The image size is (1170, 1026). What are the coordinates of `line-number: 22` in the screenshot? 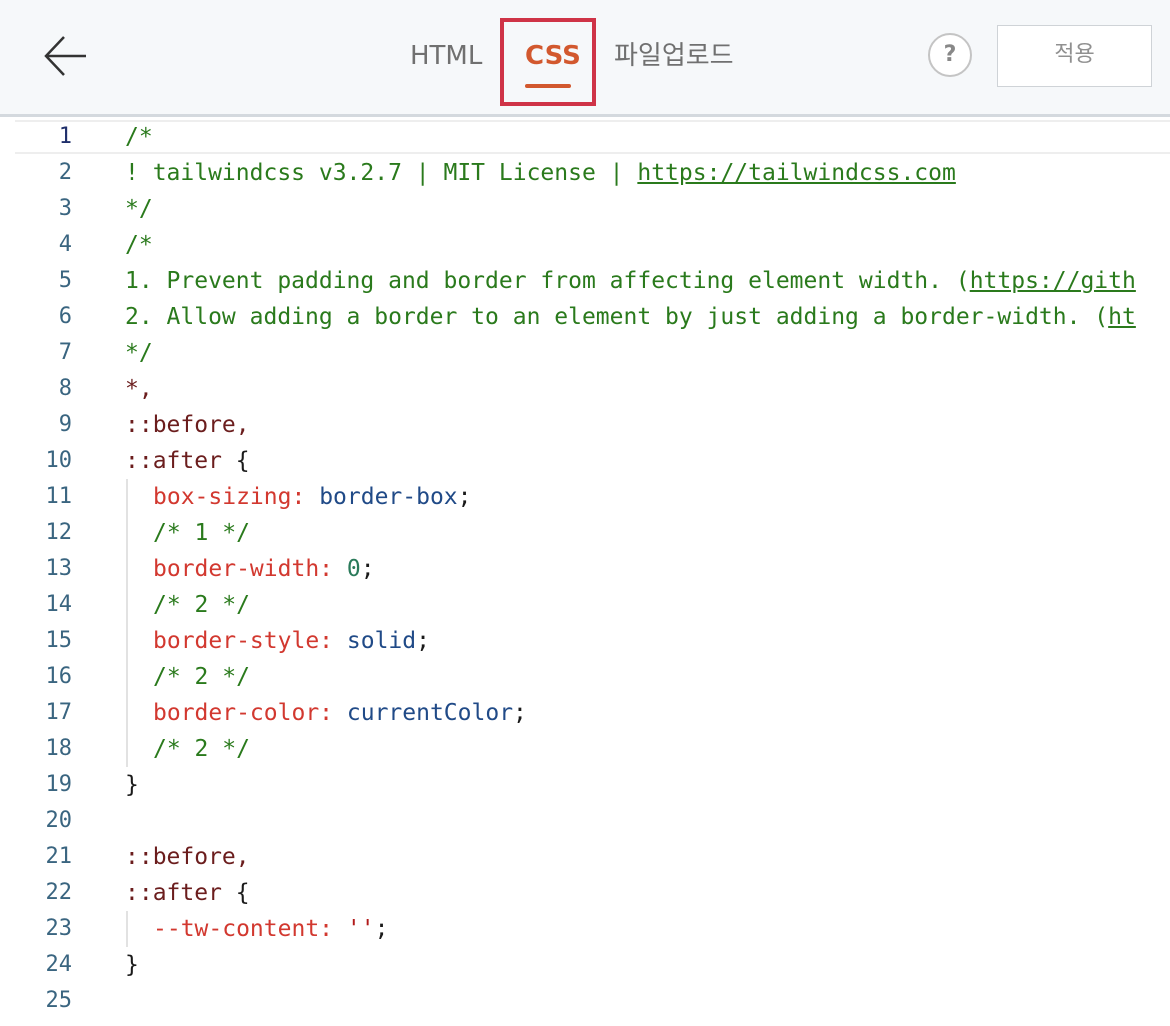 It's located at (59, 892).